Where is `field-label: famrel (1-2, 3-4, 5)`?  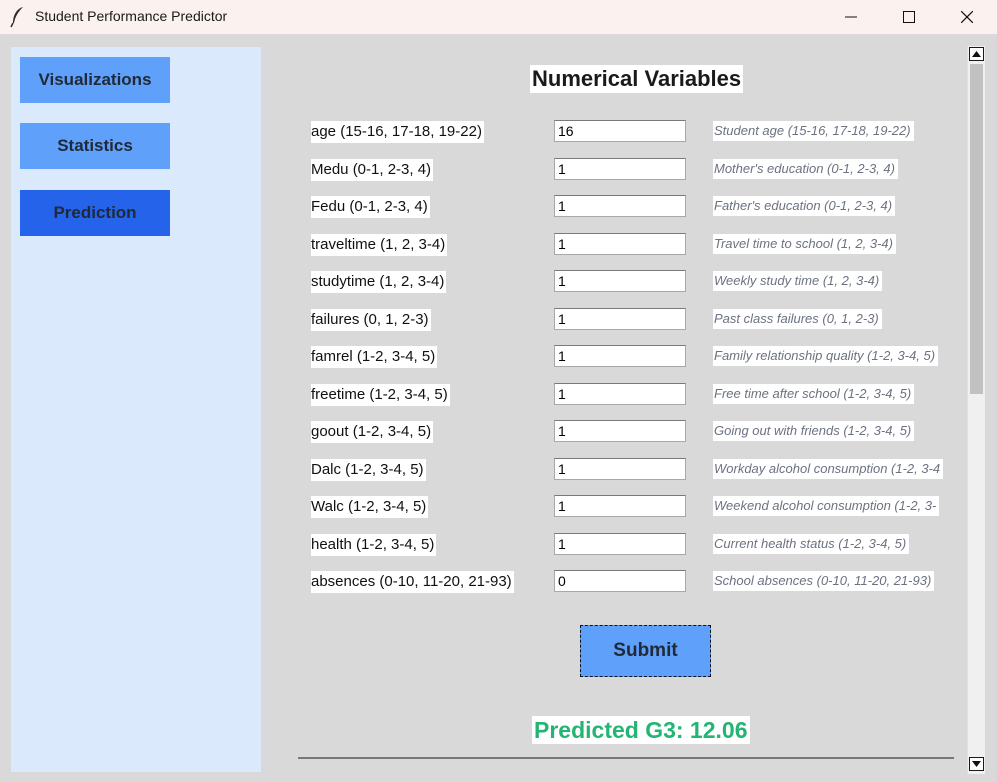 field-label: famrel (1-2, 3-4, 5) is located at coordinates (374, 357).